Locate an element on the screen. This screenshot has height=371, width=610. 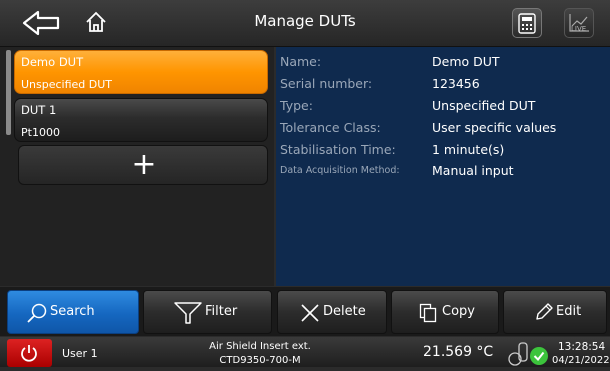
clock-time: 13:28:54 is located at coordinates (582, 347).